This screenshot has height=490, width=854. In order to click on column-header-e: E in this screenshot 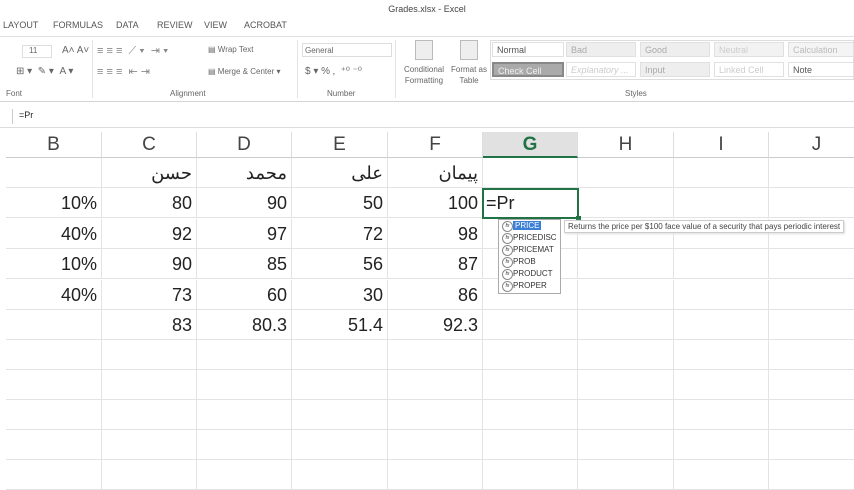, I will do `click(340, 145)`.